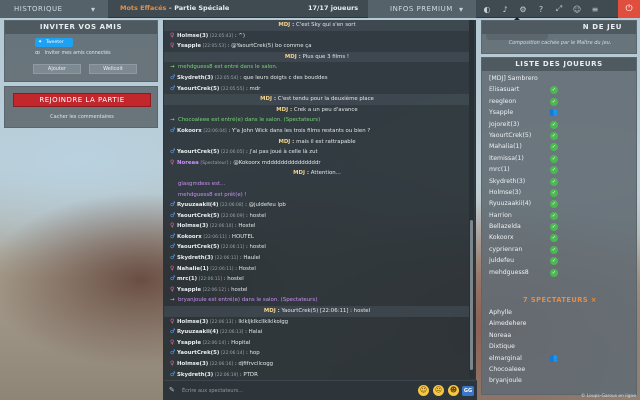 The image size is (640, 400). What do you see at coordinates (560, 312) in the screenshot?
I see `spectator-item: Aphylle` at bounding box center [560, 312].